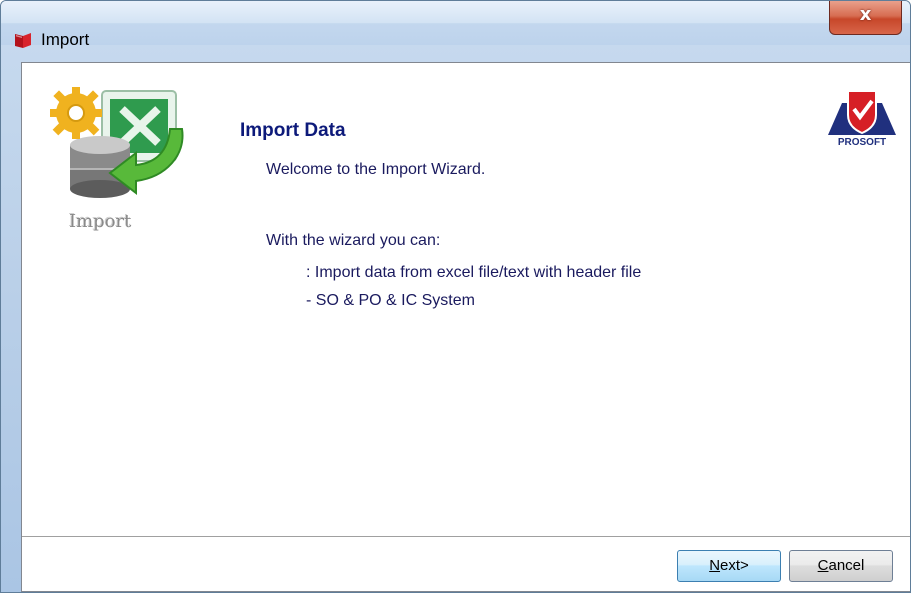  Describe the element at coordinates (846, 565) in the screenshot. I see `cancel-button-label: ancel` at that location.